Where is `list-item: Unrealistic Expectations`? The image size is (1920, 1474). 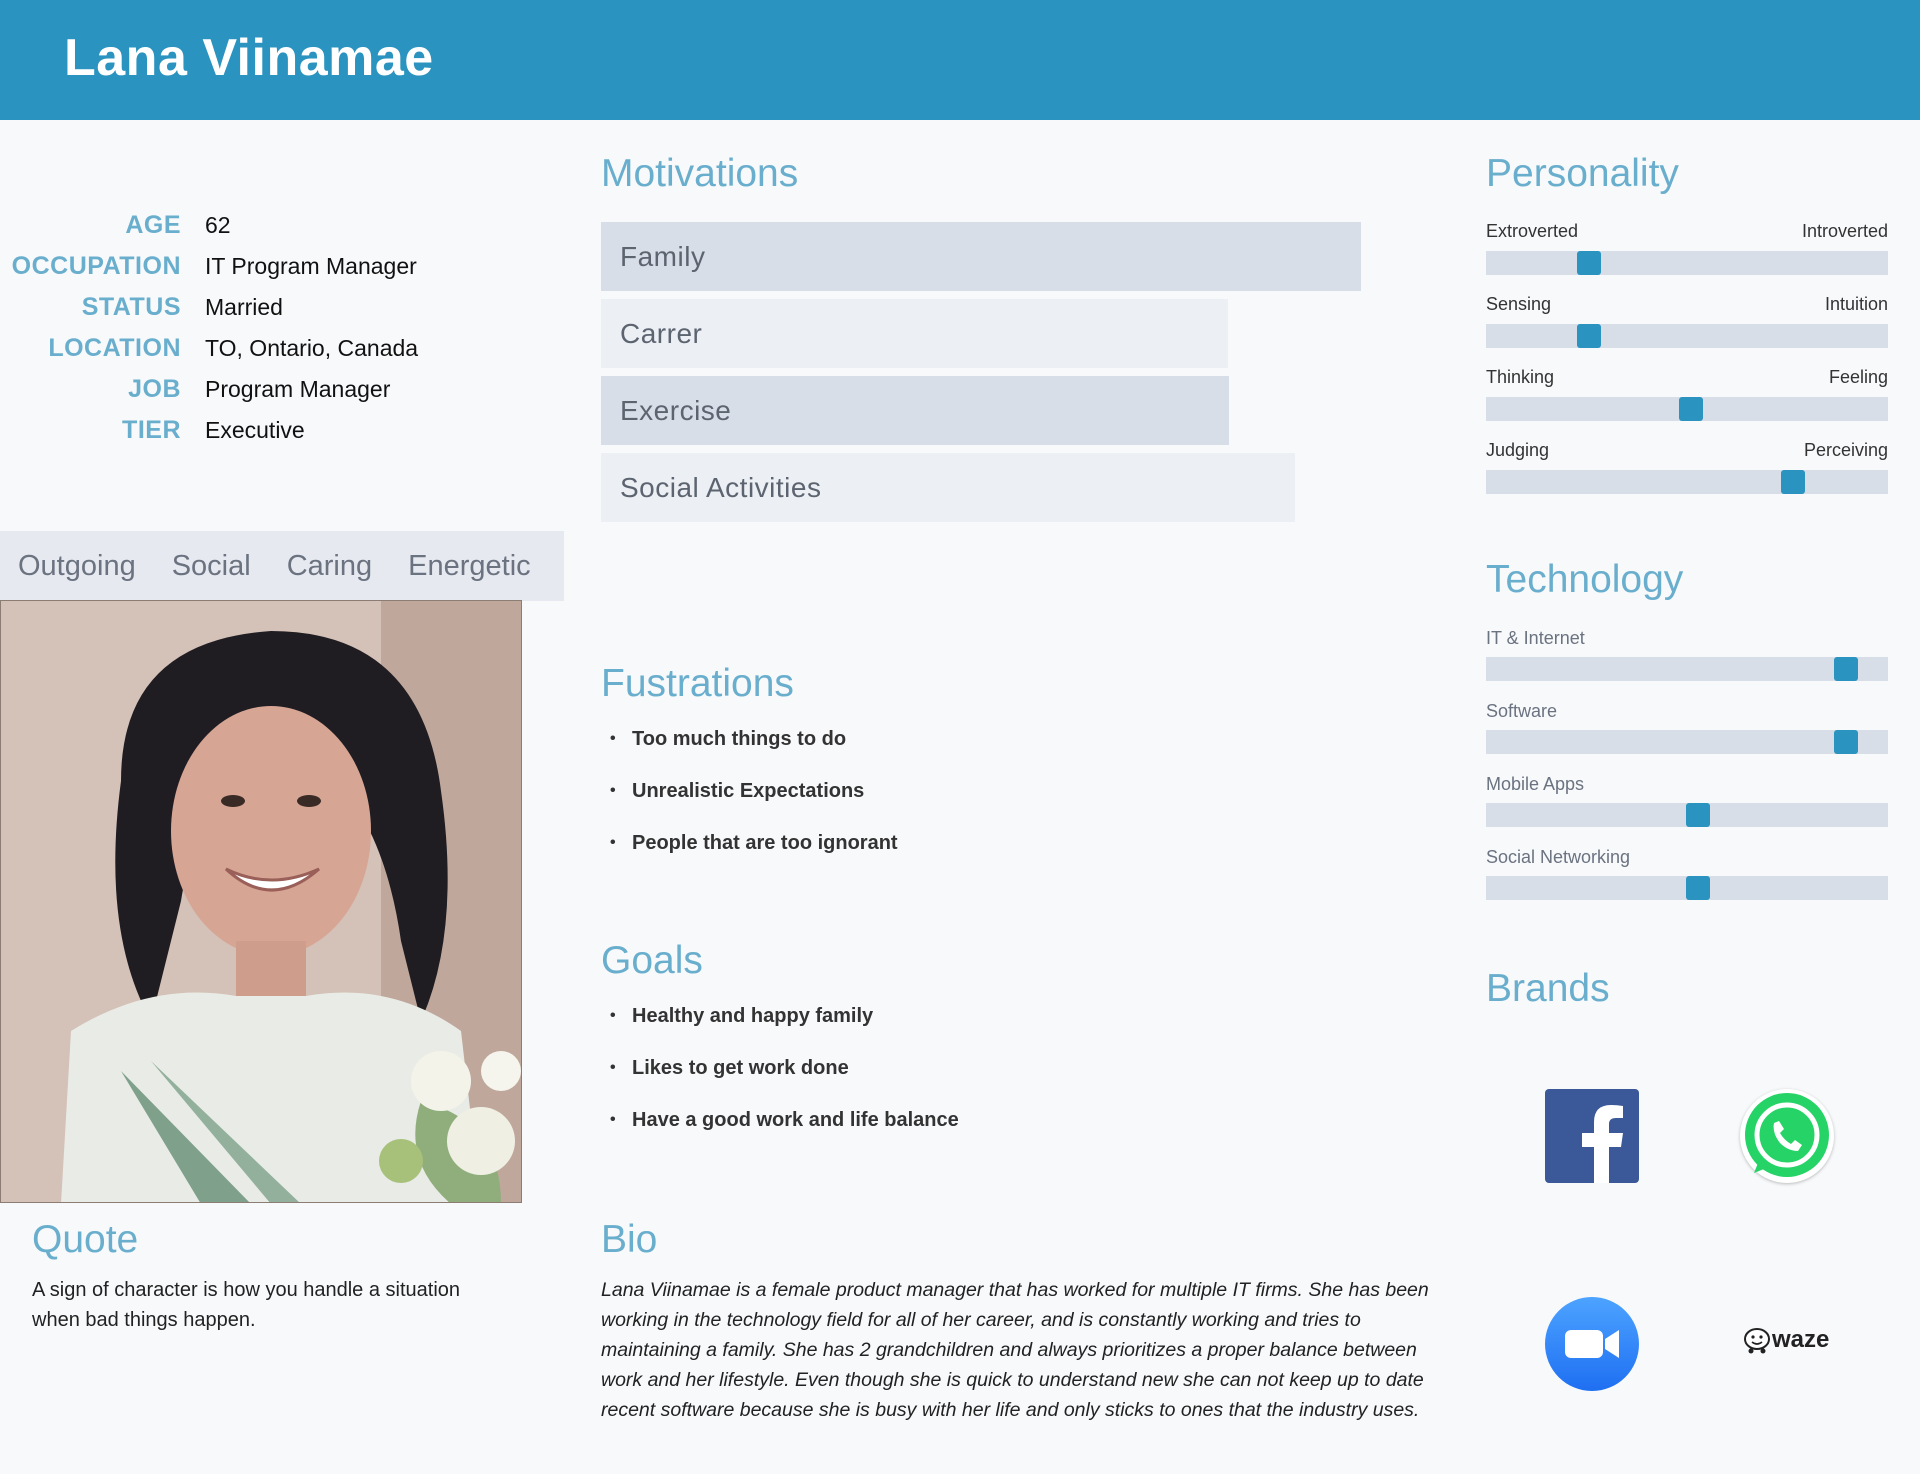
list-item: Unrealistic Expectations is located at coordinates (752, 805).